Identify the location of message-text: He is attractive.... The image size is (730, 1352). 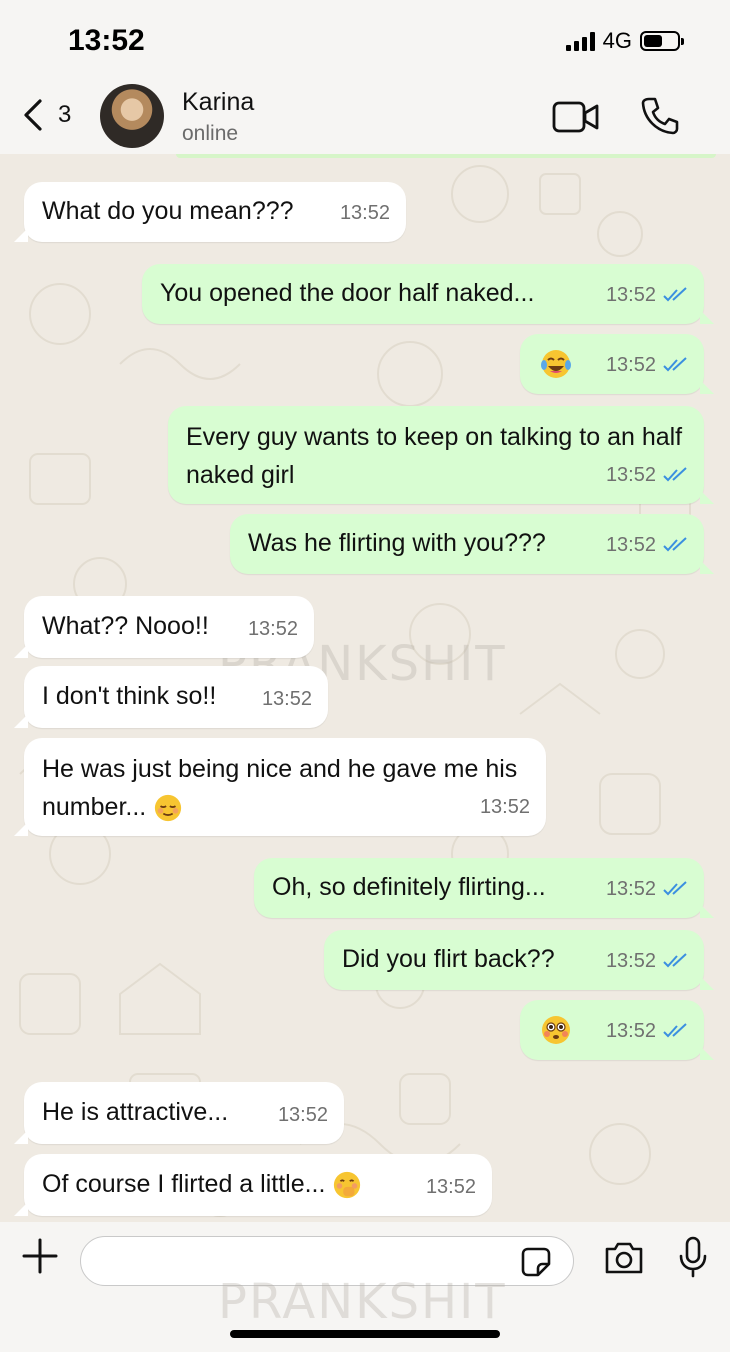
(135, 1112).